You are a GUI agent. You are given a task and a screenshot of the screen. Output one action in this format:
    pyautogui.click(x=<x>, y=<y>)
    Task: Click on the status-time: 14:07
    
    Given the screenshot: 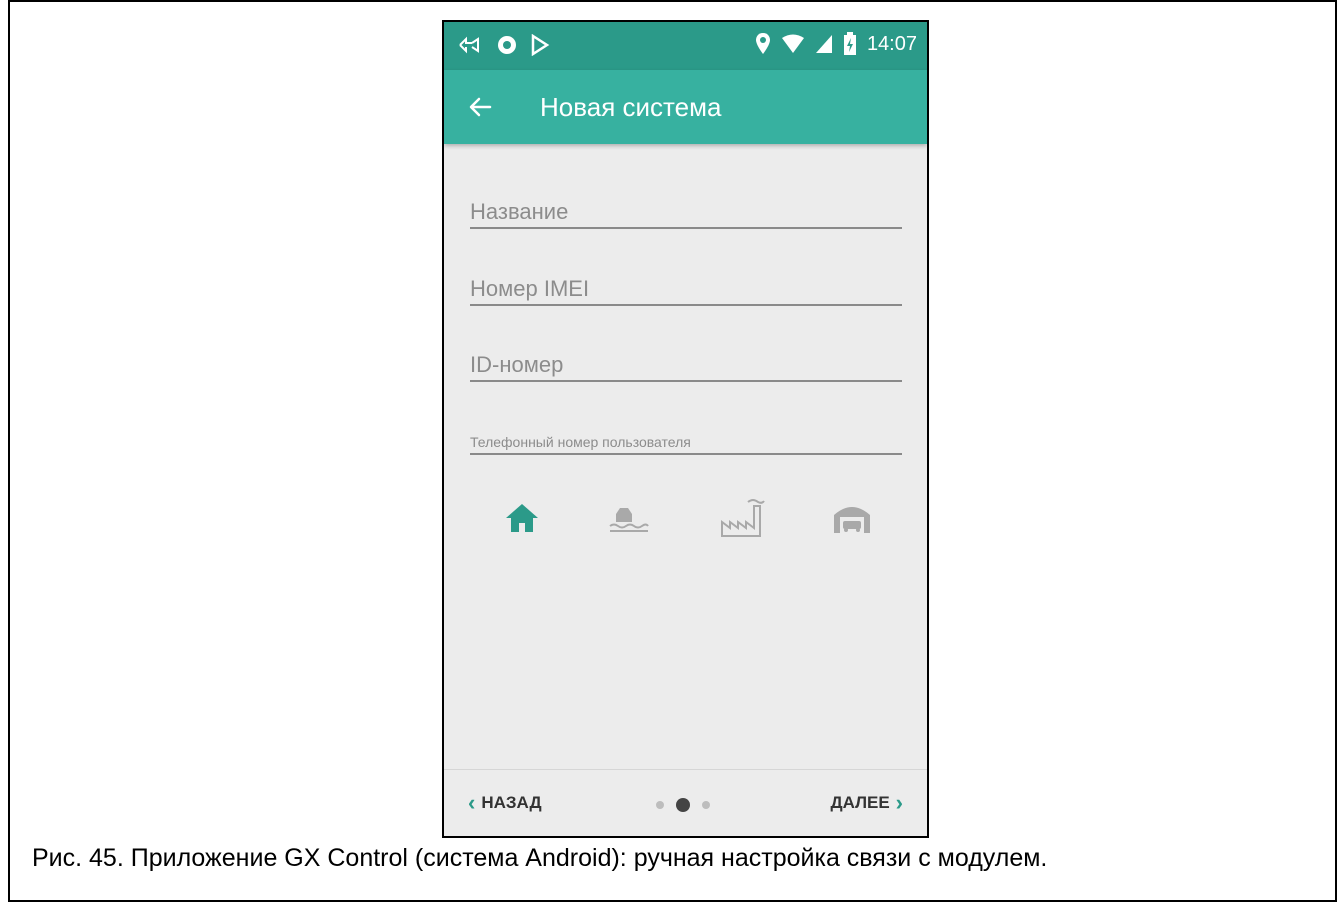 What is the action you would take?
    pyautogui.click(x=891, y=43)
    